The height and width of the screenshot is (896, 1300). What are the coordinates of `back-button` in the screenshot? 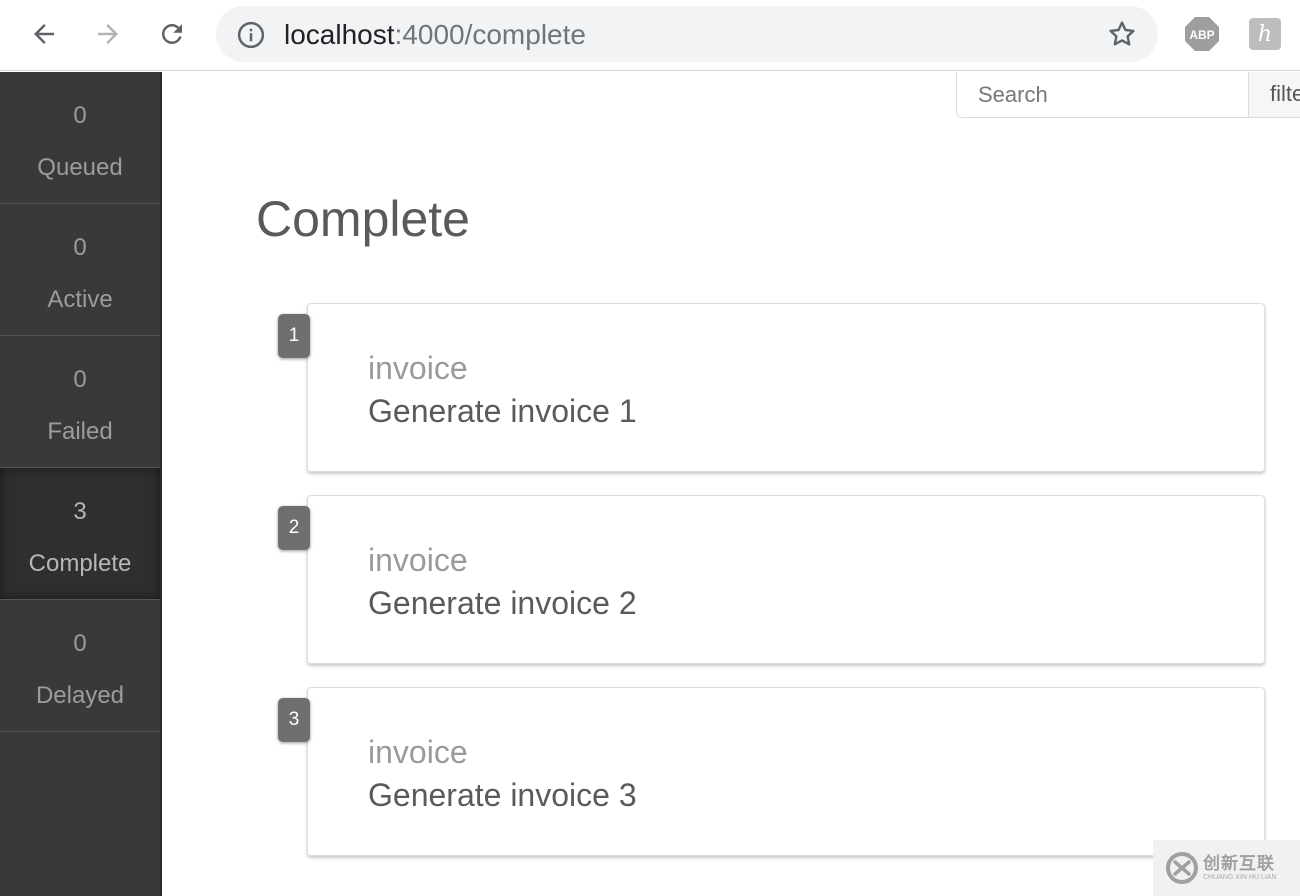 It's located at (44, 34).